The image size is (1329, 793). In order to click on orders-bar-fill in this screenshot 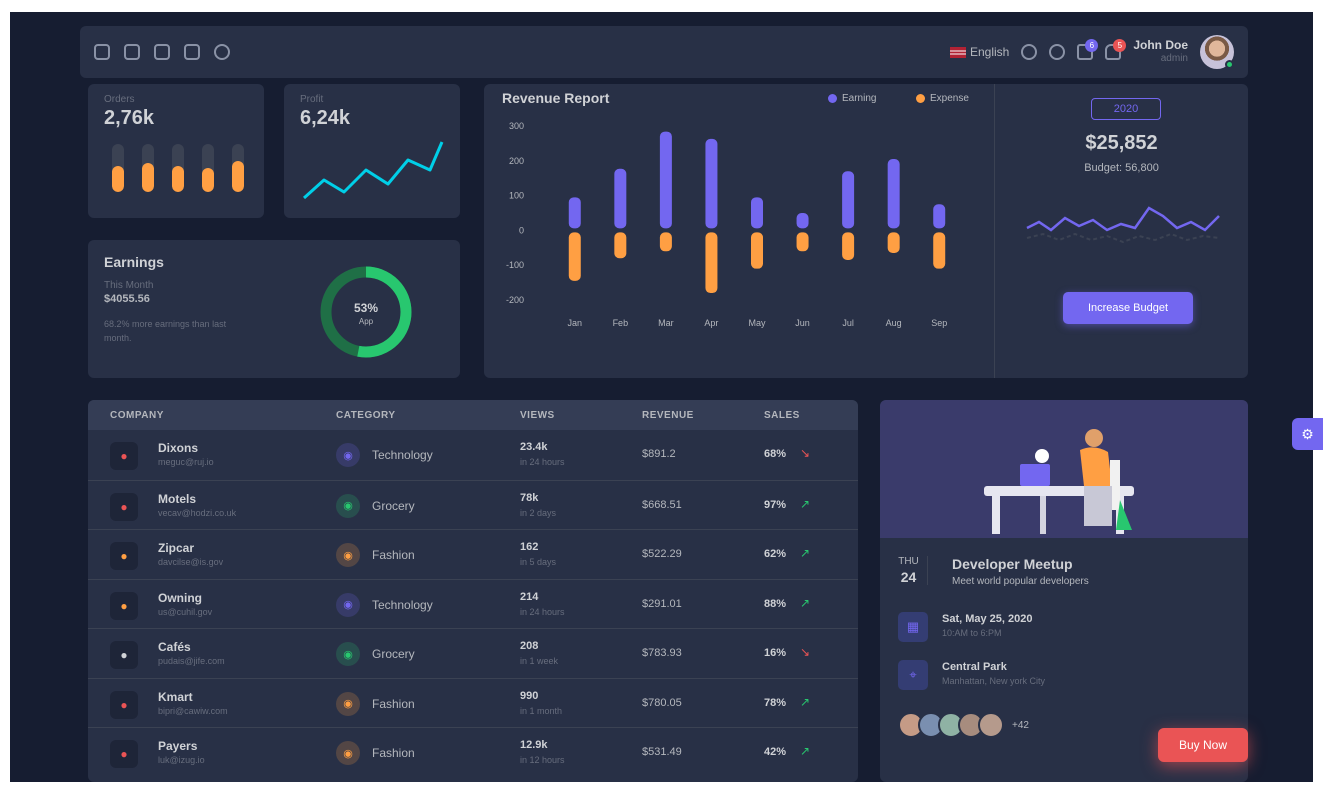, I will do `click(148, 177)`.